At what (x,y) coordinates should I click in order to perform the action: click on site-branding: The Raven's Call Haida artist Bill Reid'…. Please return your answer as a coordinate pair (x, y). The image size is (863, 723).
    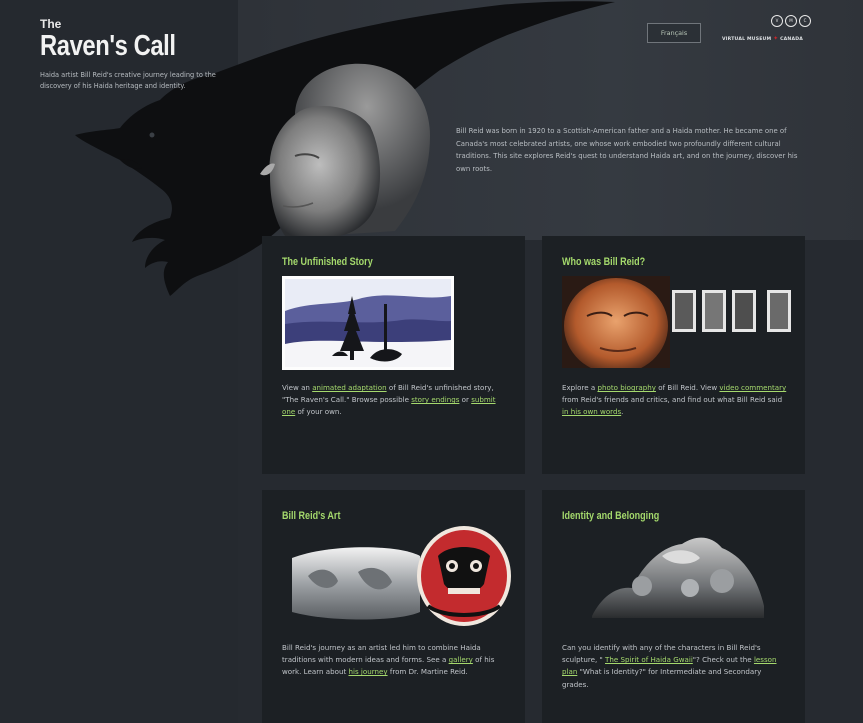
    Looking at the image, I should click on (135, 55).